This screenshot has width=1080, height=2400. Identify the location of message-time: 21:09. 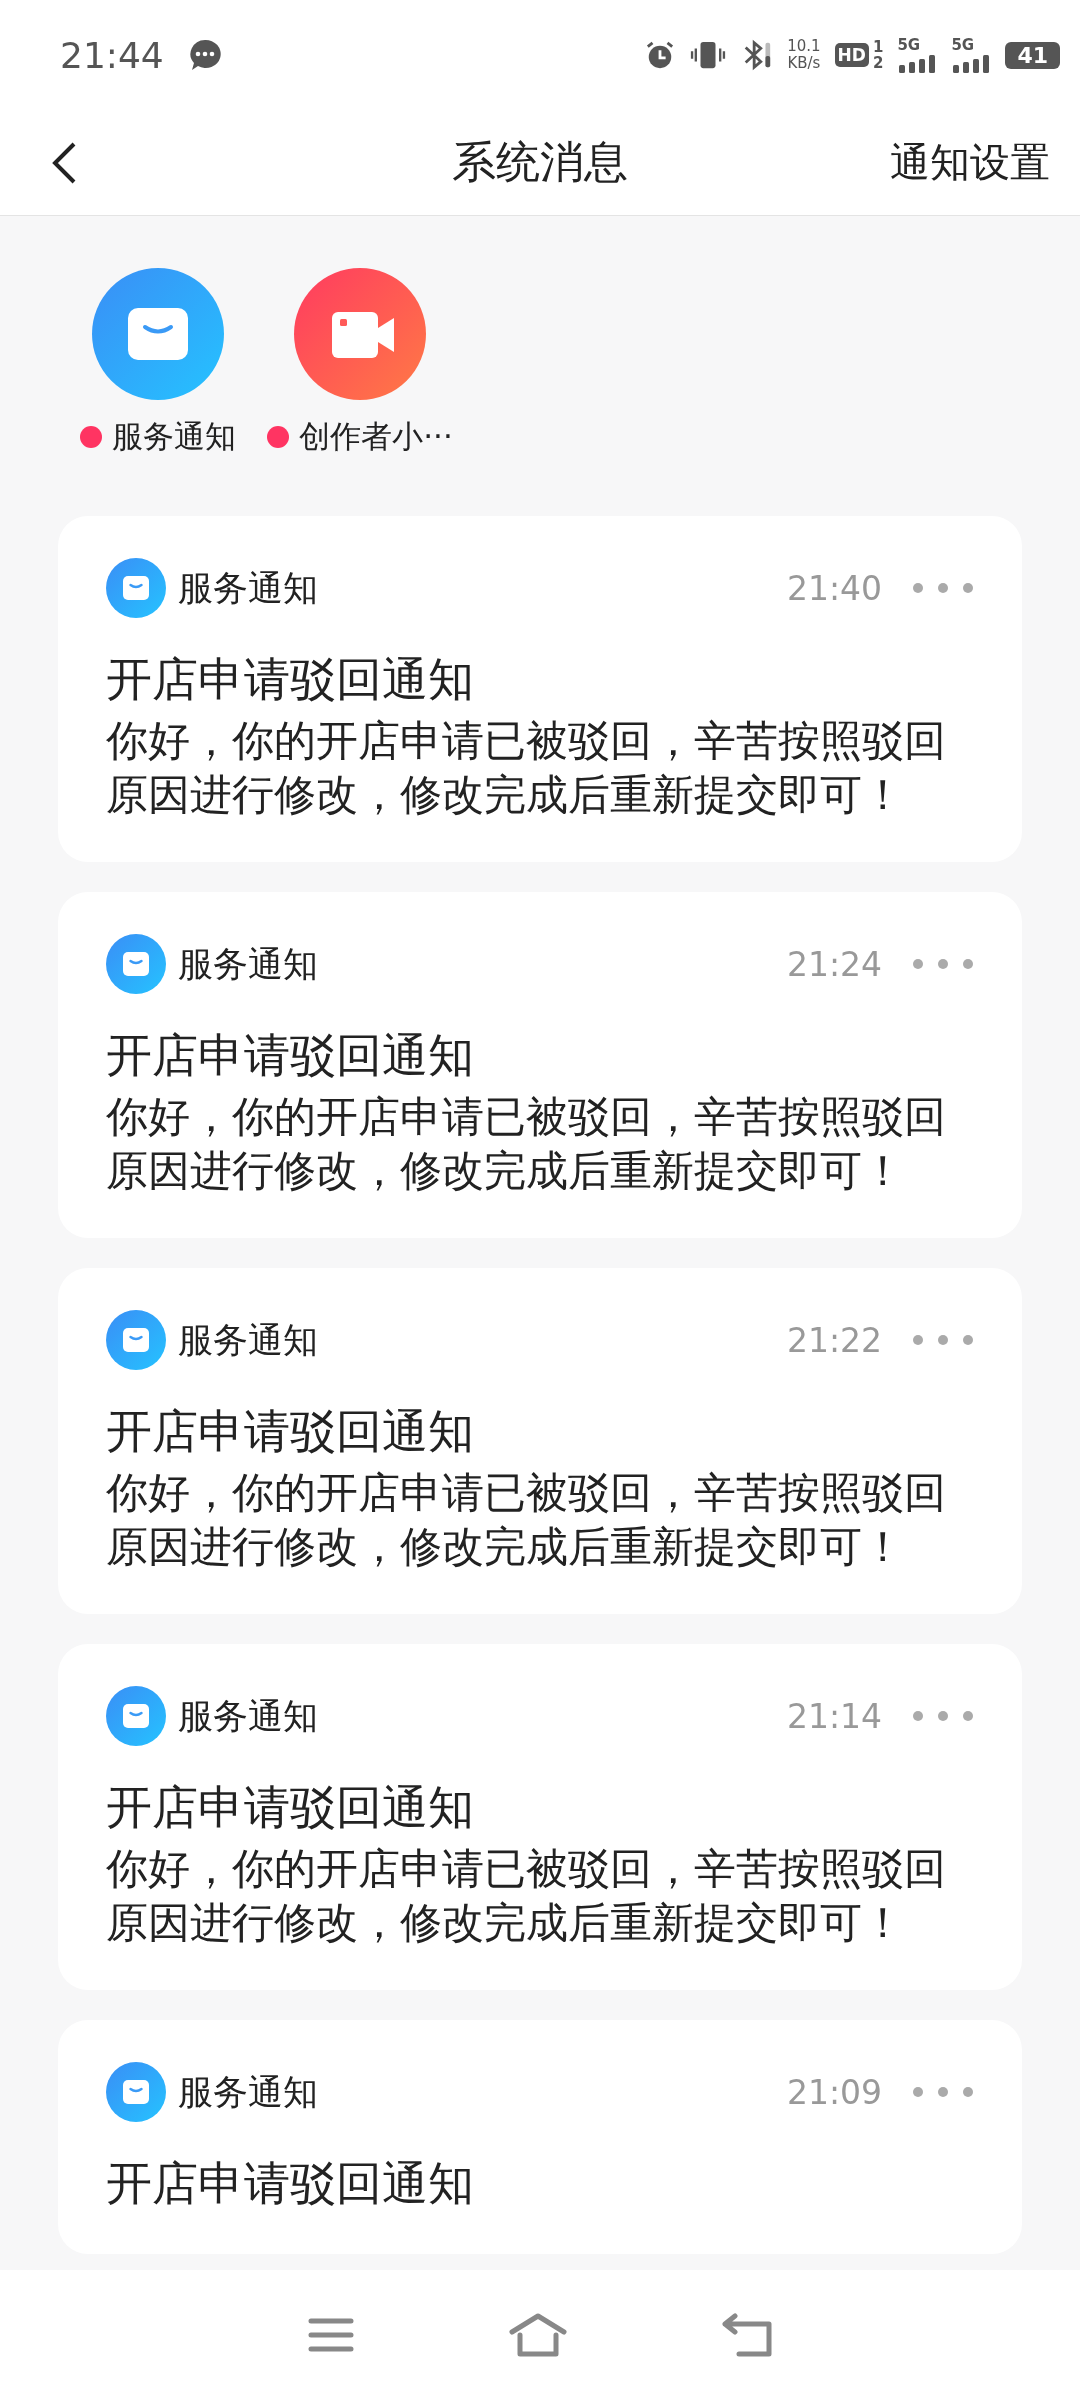
(834, 2092).